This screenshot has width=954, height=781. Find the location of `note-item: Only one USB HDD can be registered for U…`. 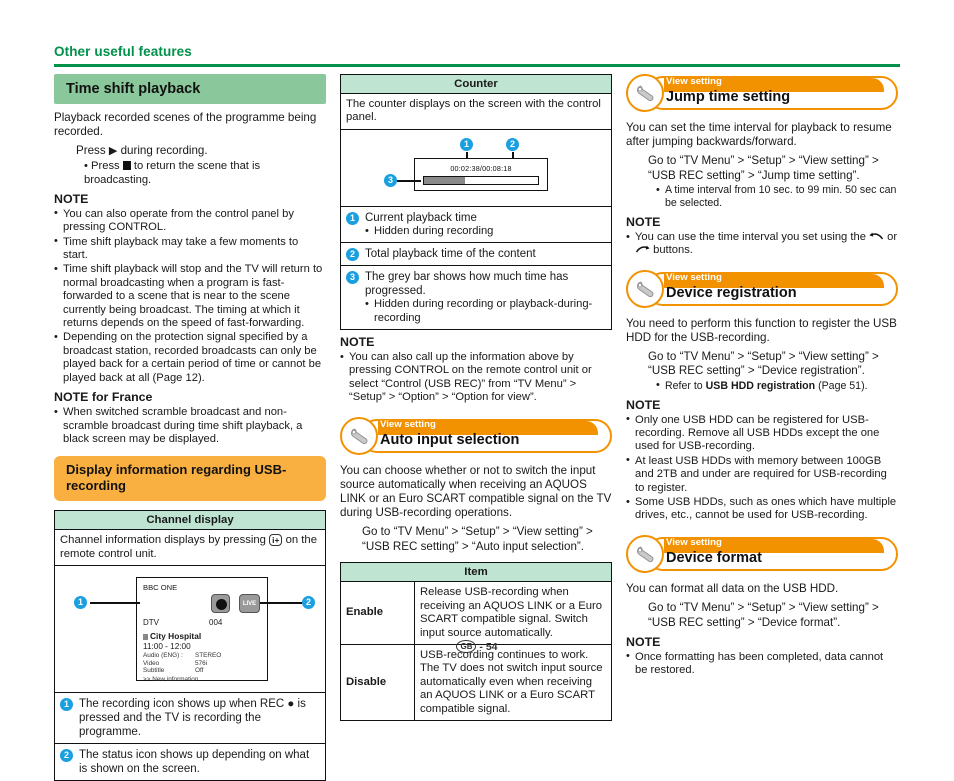

note-item: Only one USB HDD can be registered for U… is located at coordinates (762, 433).